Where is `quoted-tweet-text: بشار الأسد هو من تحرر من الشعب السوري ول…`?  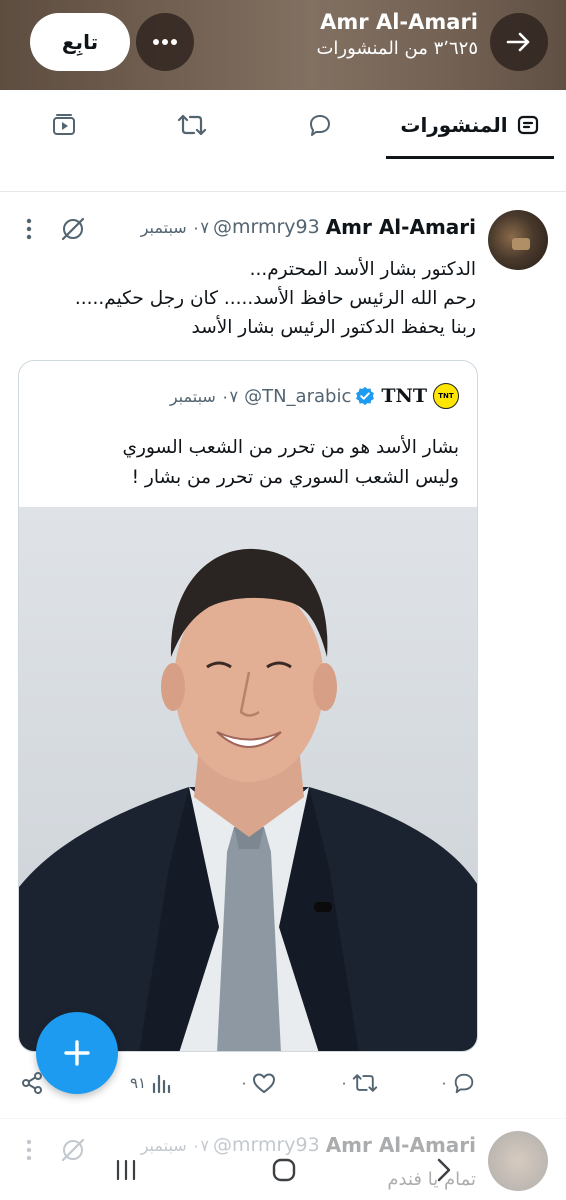
quoted-tweet-text: بشار الأسد هو من تحرر من الشعب السوري ول… is located at coordinates (249, 463).